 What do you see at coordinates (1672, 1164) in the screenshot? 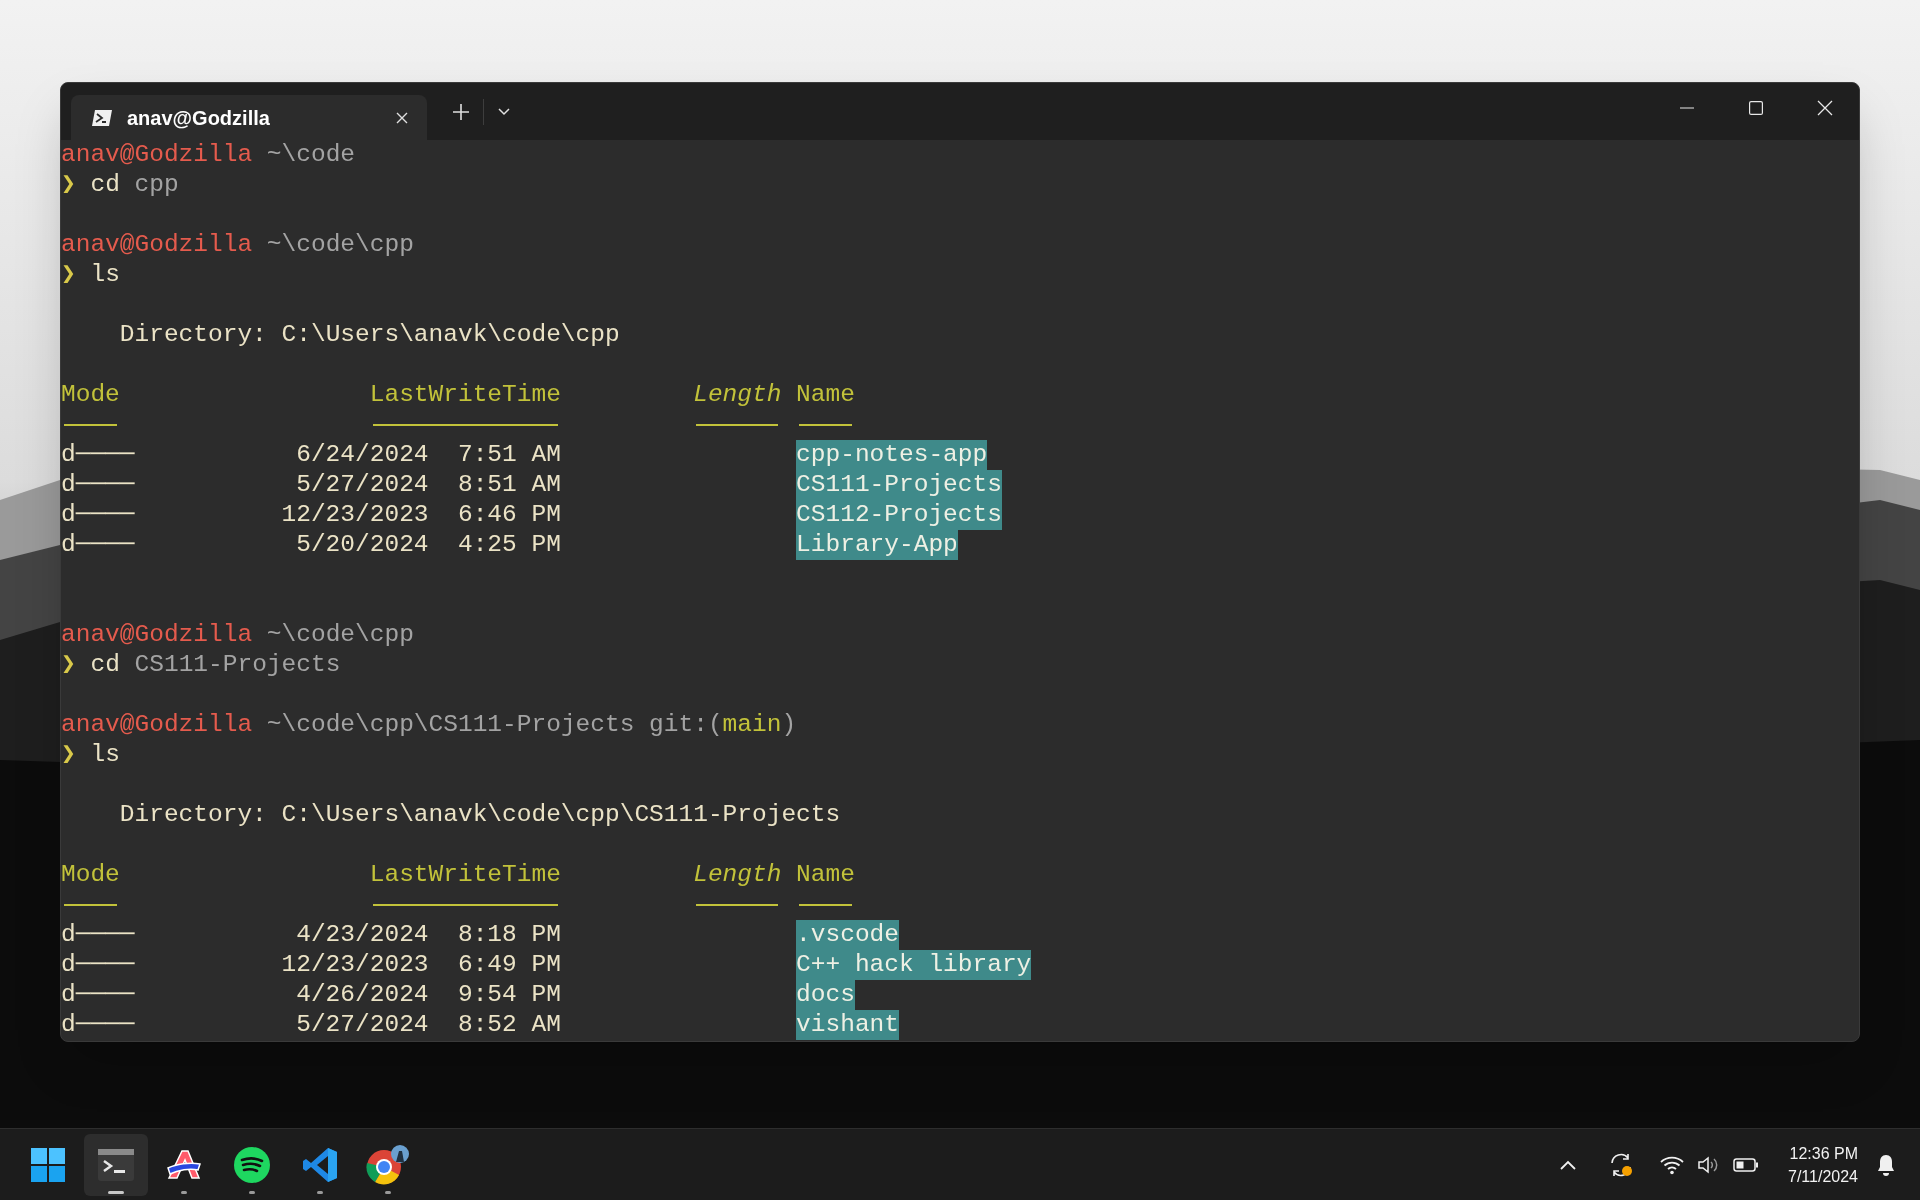
I see `wifi-icon` at bounding box center [1672, 1164].